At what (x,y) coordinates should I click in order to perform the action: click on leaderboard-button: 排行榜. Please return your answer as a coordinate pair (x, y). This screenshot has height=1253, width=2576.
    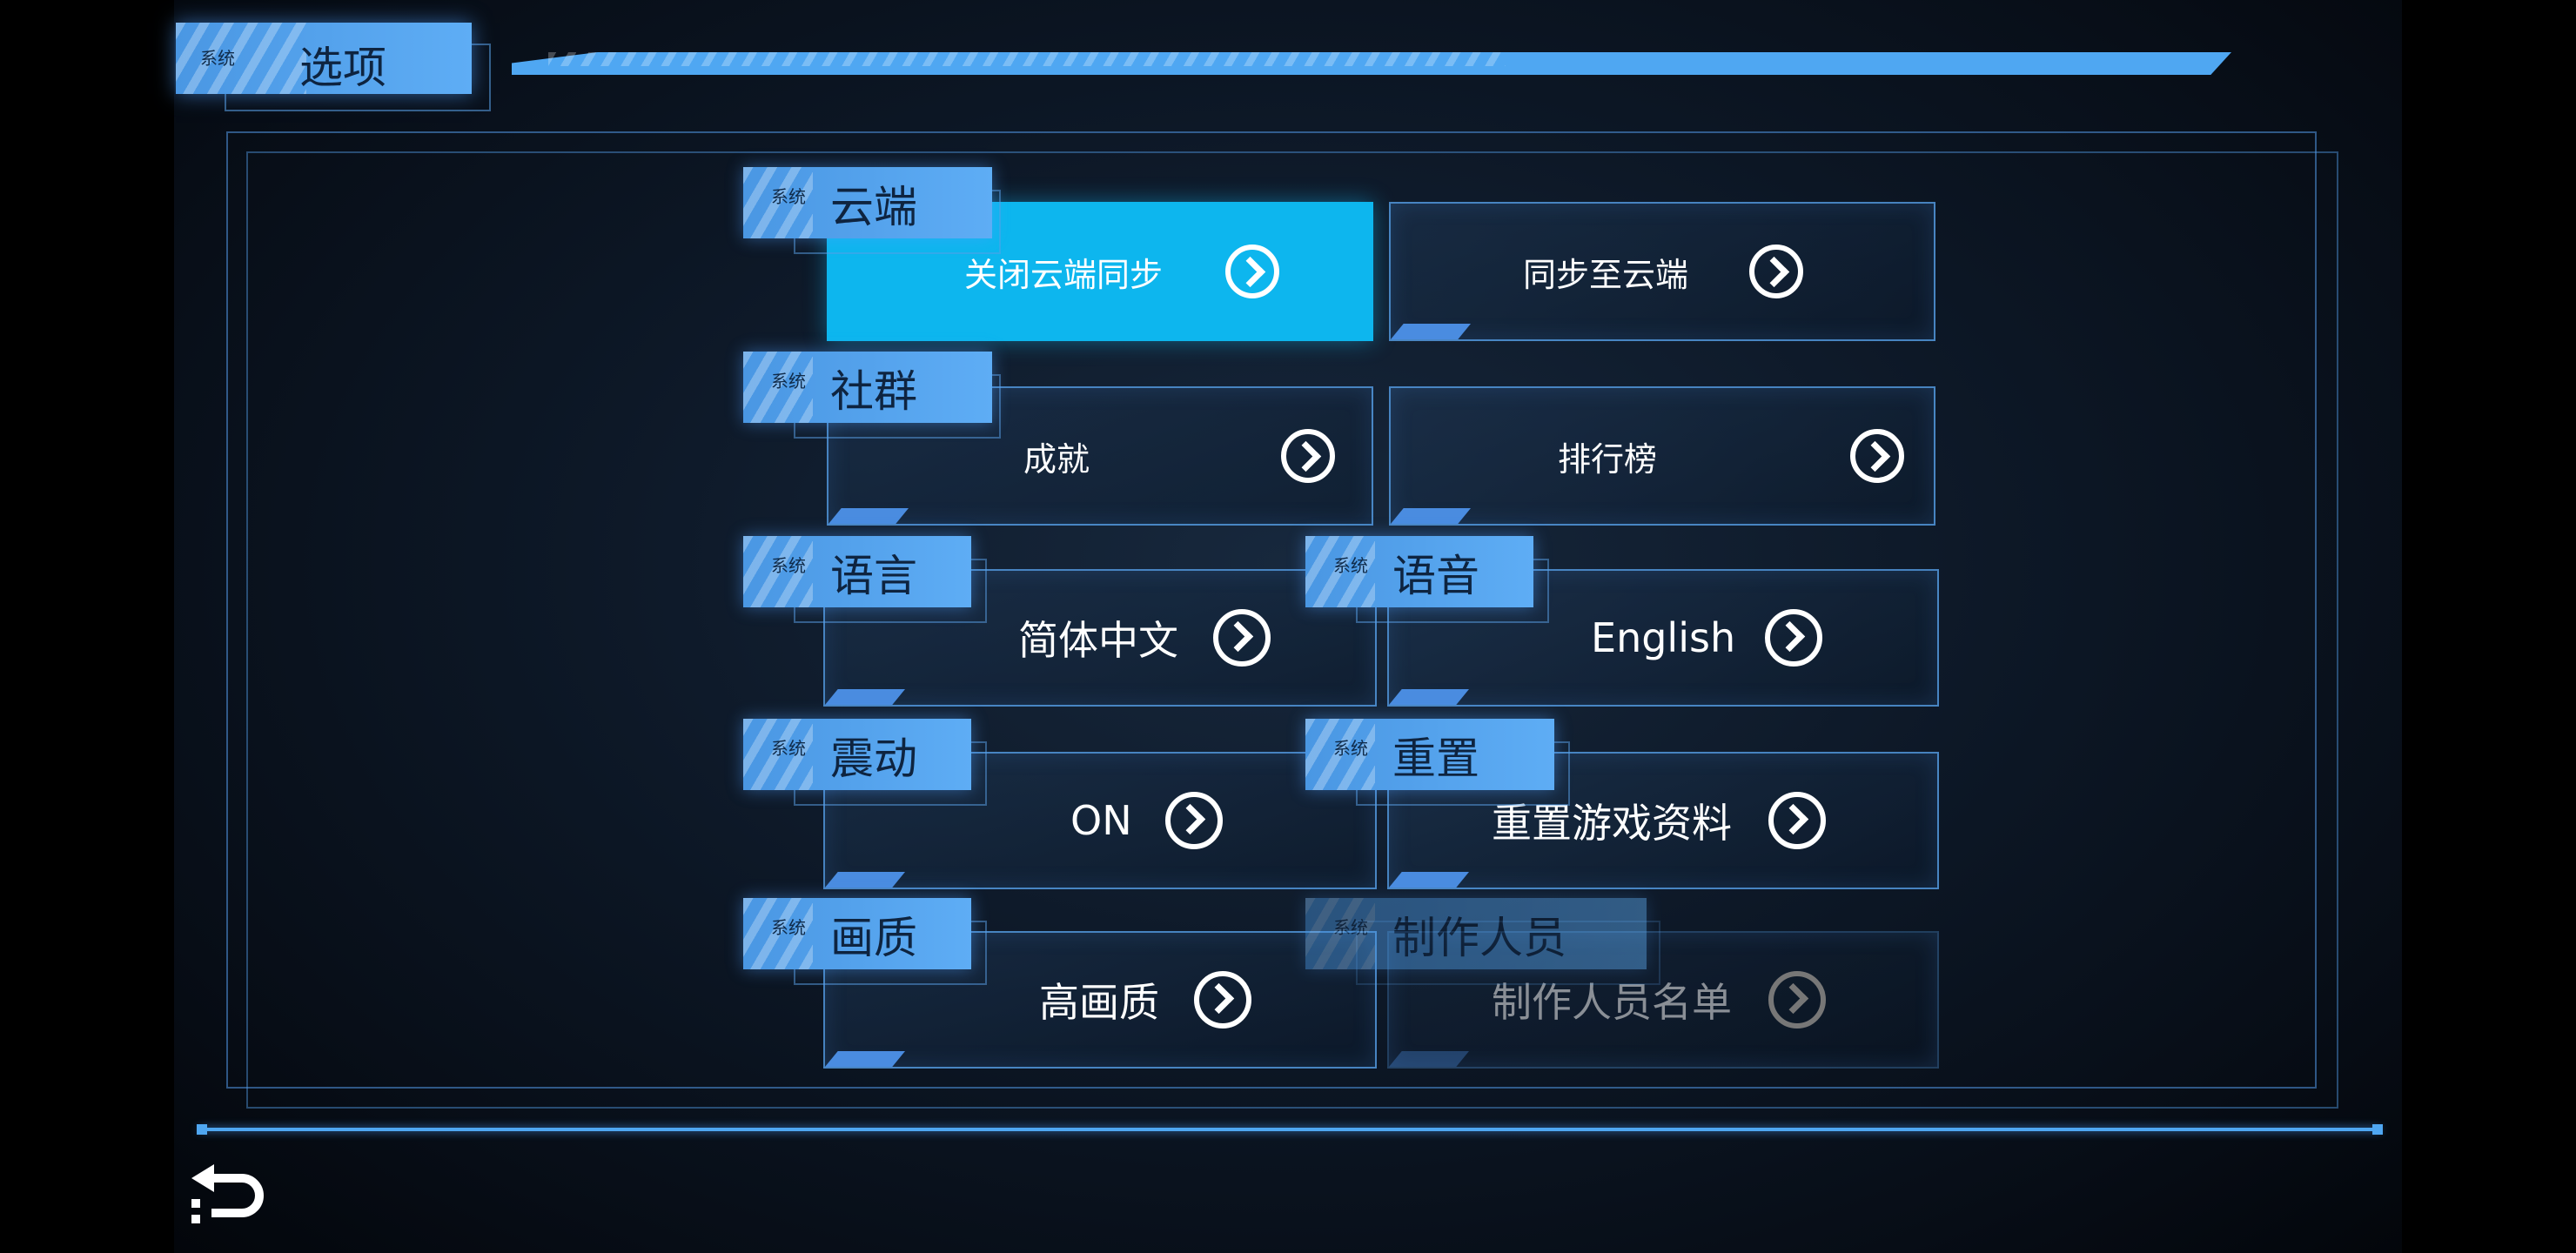
    Looking at the image, I should click on (1662, 456).